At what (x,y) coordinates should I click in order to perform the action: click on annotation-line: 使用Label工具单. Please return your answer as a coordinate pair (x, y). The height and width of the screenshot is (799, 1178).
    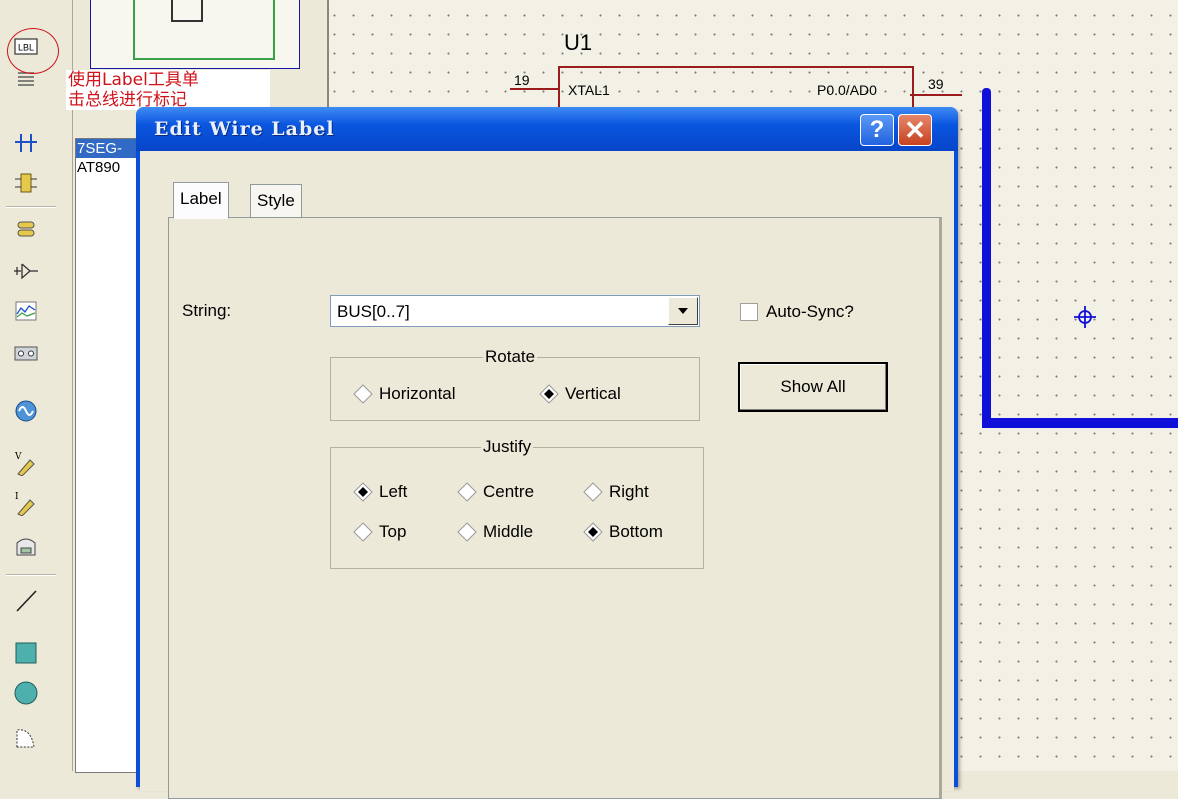
    Looking at the image, I should click on (133, 80).